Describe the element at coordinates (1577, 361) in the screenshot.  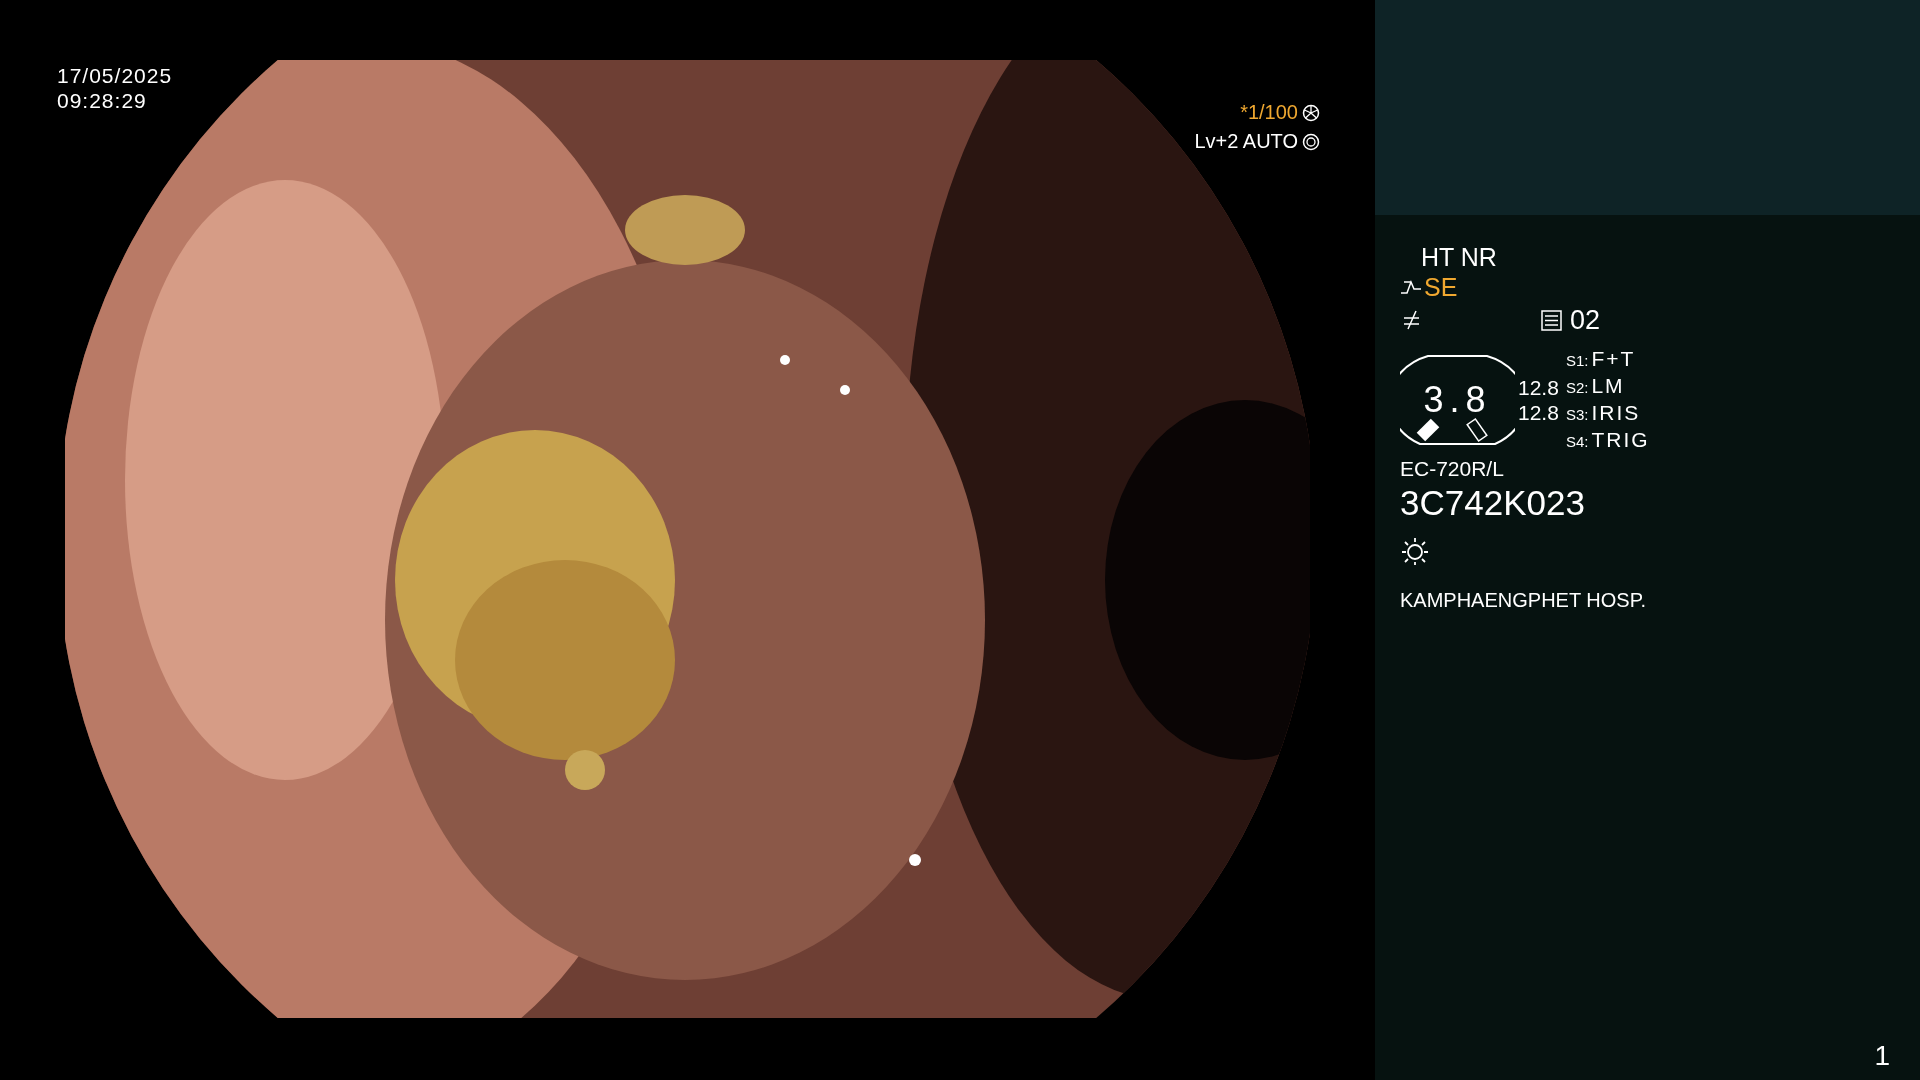
I see `switch-label: S1:` at that location.